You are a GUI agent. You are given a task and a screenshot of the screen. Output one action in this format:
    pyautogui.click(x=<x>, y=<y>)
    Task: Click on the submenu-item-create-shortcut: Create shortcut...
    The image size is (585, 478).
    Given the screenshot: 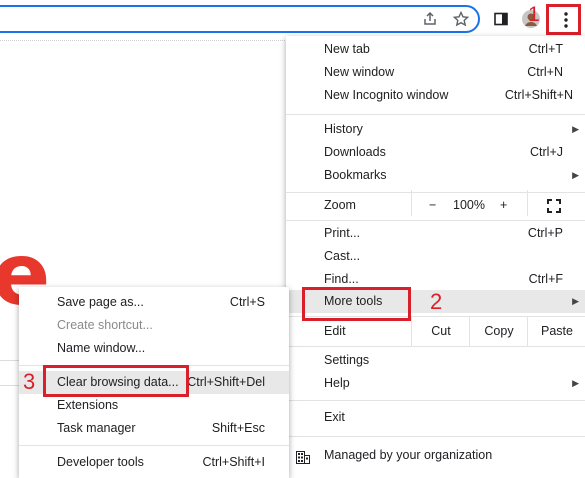 What is the action you would take?
    pyautogui.click(x=154, y=325)
    